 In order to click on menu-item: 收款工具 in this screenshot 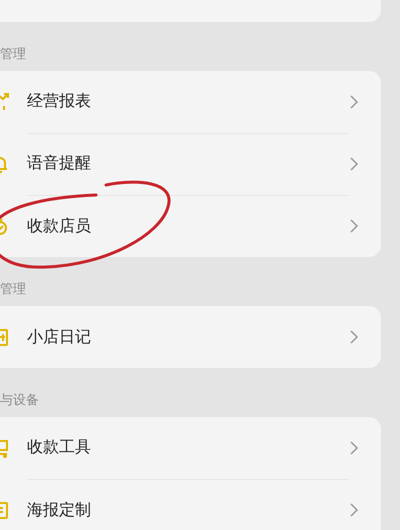, I will do `click(190, 448)`.